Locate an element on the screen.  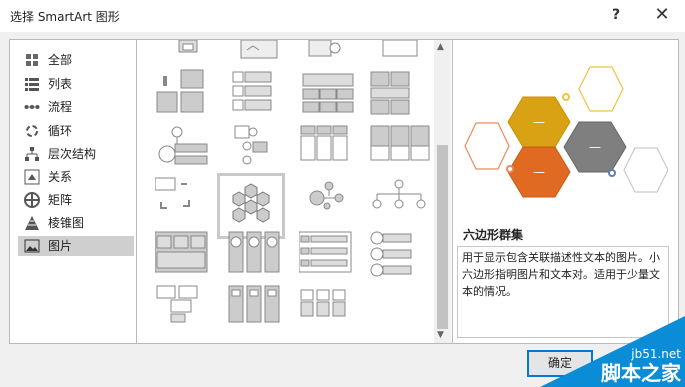
title-bar: 选择 SmartArt 图形 ? ✕ is located at coordinates (342, 16).